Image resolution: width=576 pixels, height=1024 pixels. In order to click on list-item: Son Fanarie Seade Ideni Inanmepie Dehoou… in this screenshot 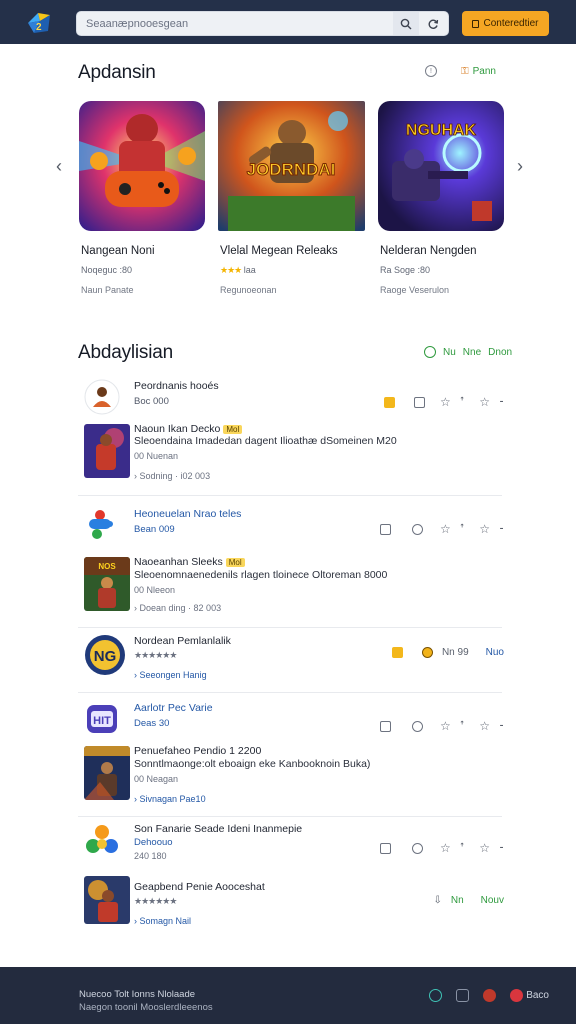, I will do `click(294, 842)`.